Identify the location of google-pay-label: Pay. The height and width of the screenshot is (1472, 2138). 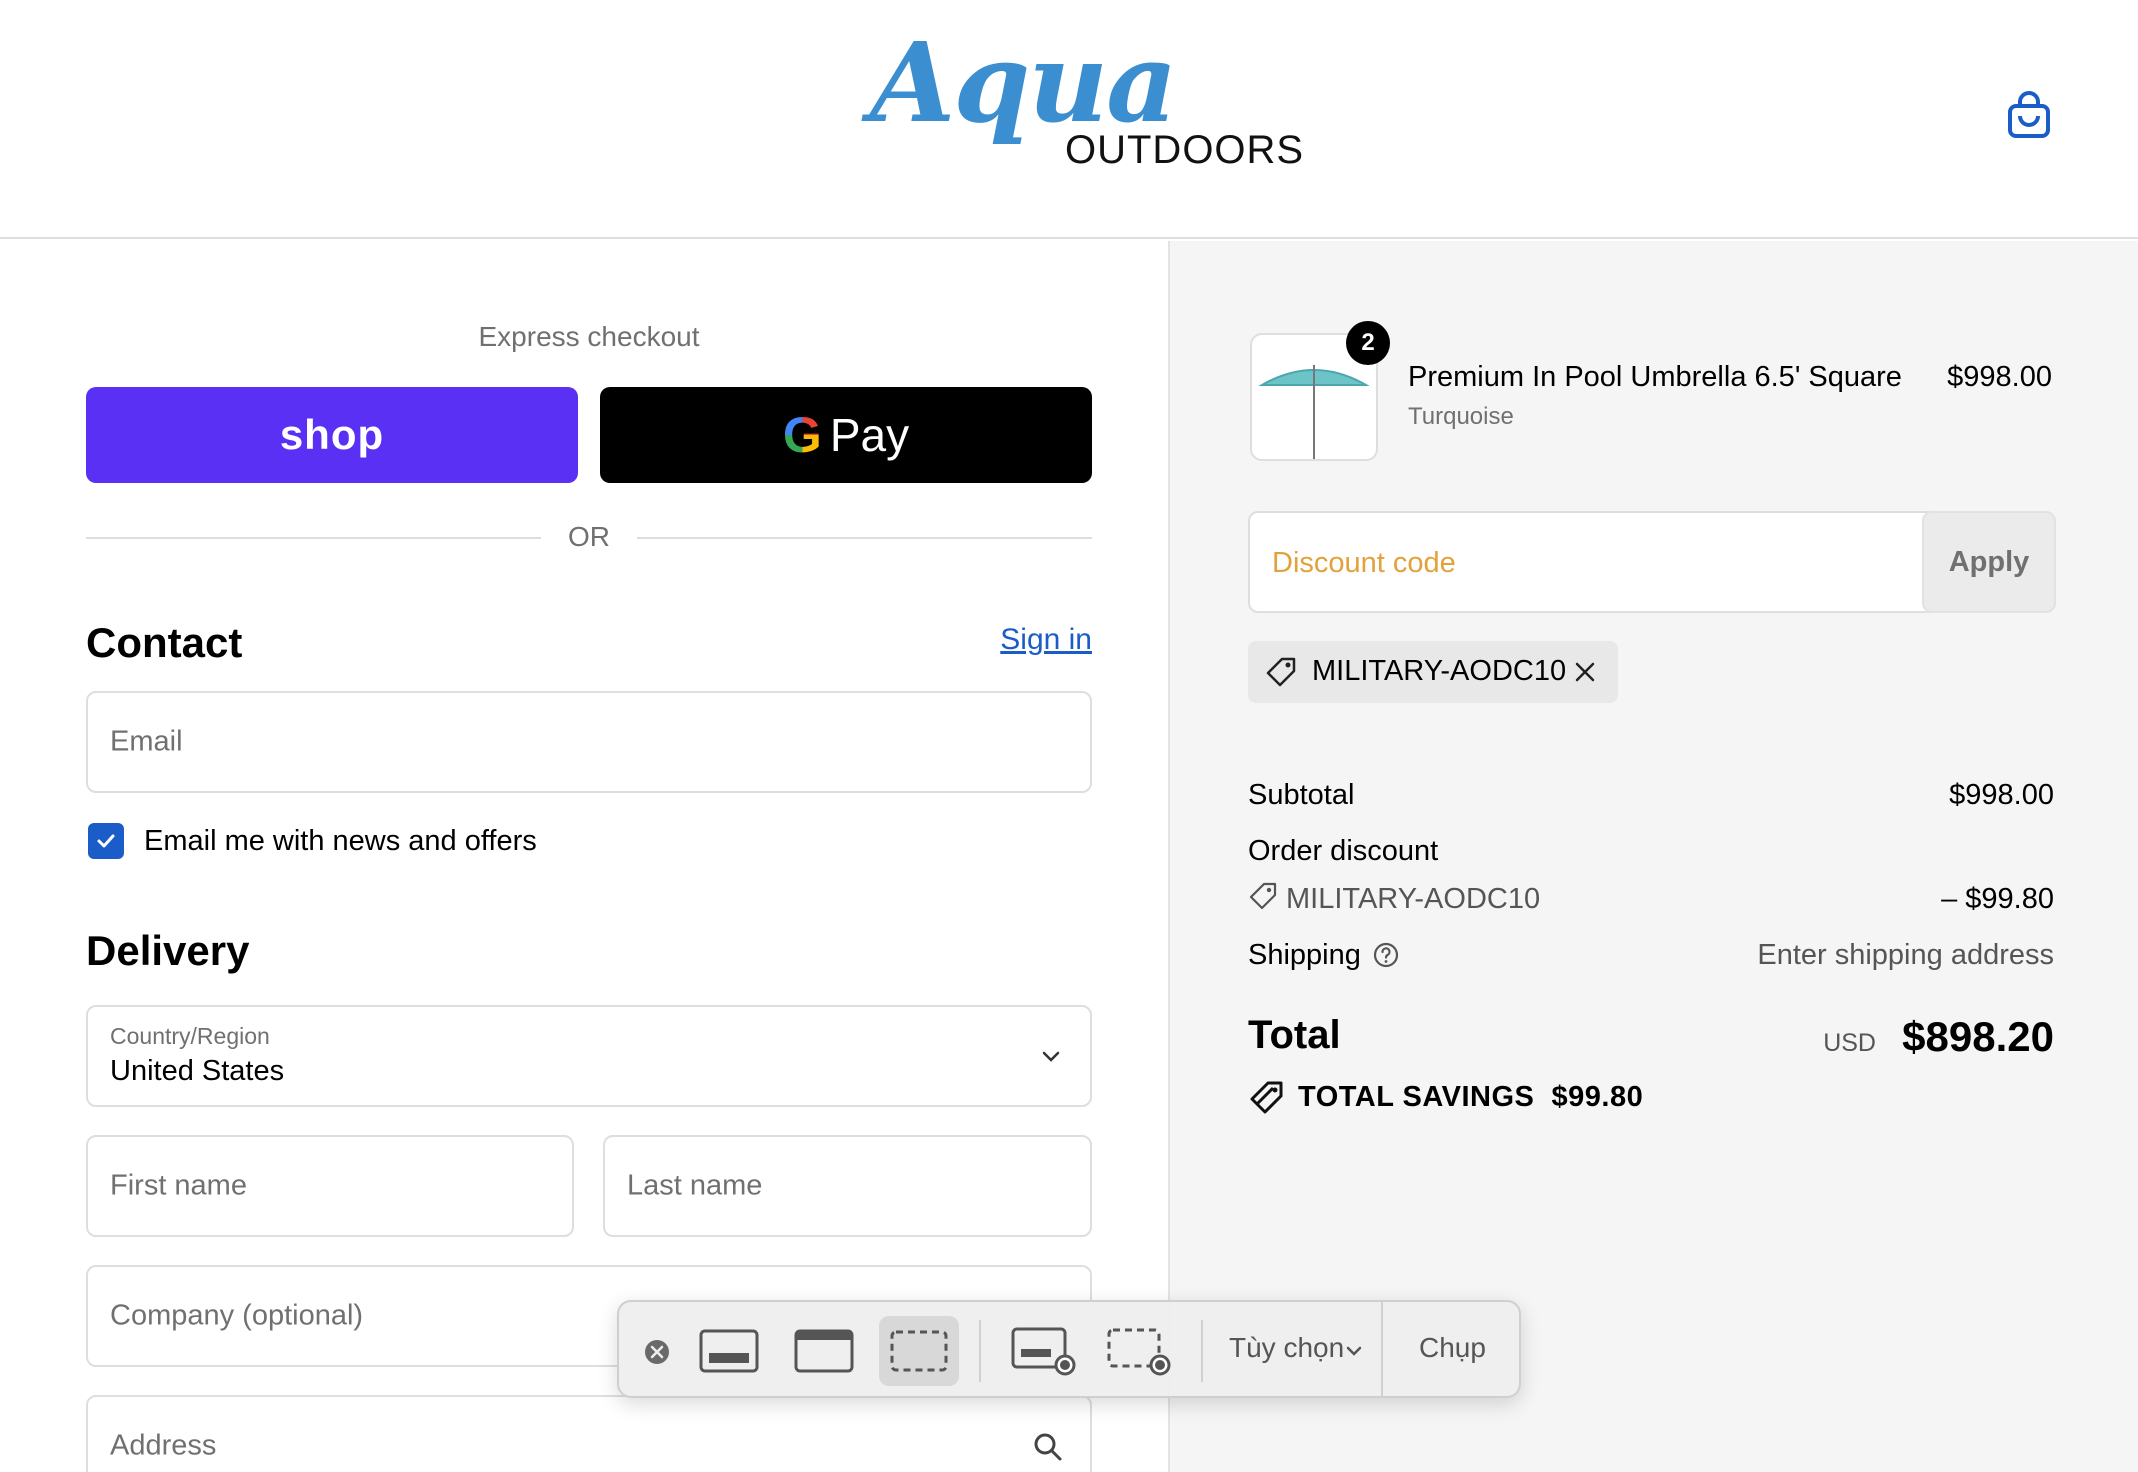
(869, 435).